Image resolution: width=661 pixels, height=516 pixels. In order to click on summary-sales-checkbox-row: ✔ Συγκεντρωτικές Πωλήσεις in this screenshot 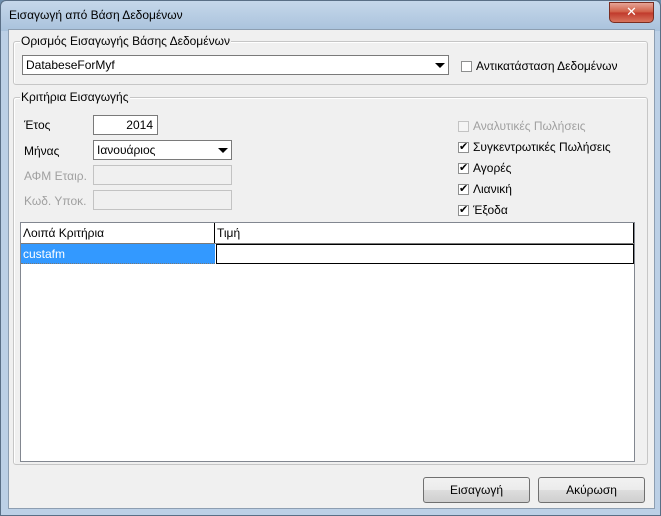, I will do `click(534, 147)`.